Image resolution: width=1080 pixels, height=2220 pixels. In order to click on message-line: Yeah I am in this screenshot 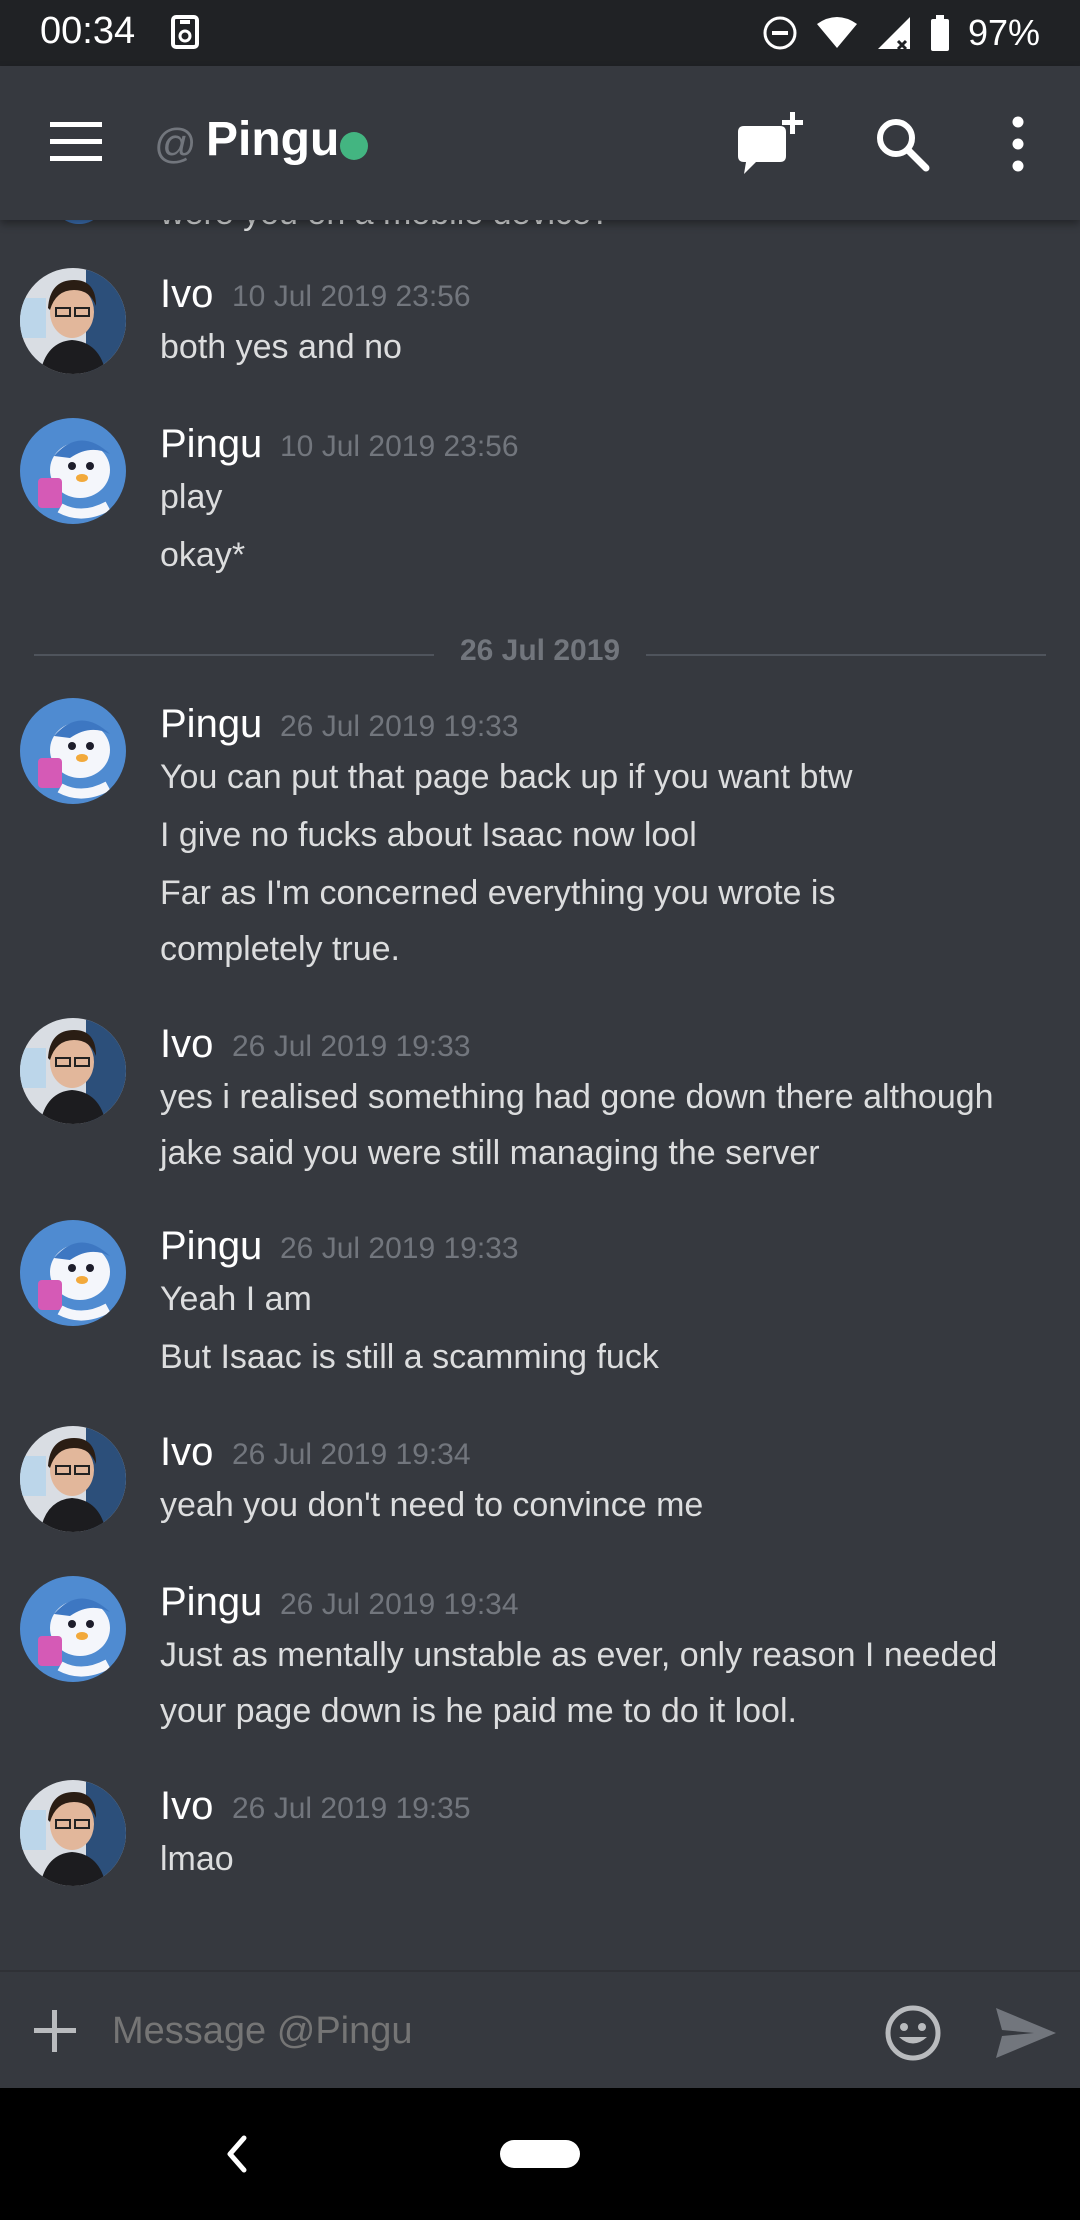, I will do `click(236, 1299)`.